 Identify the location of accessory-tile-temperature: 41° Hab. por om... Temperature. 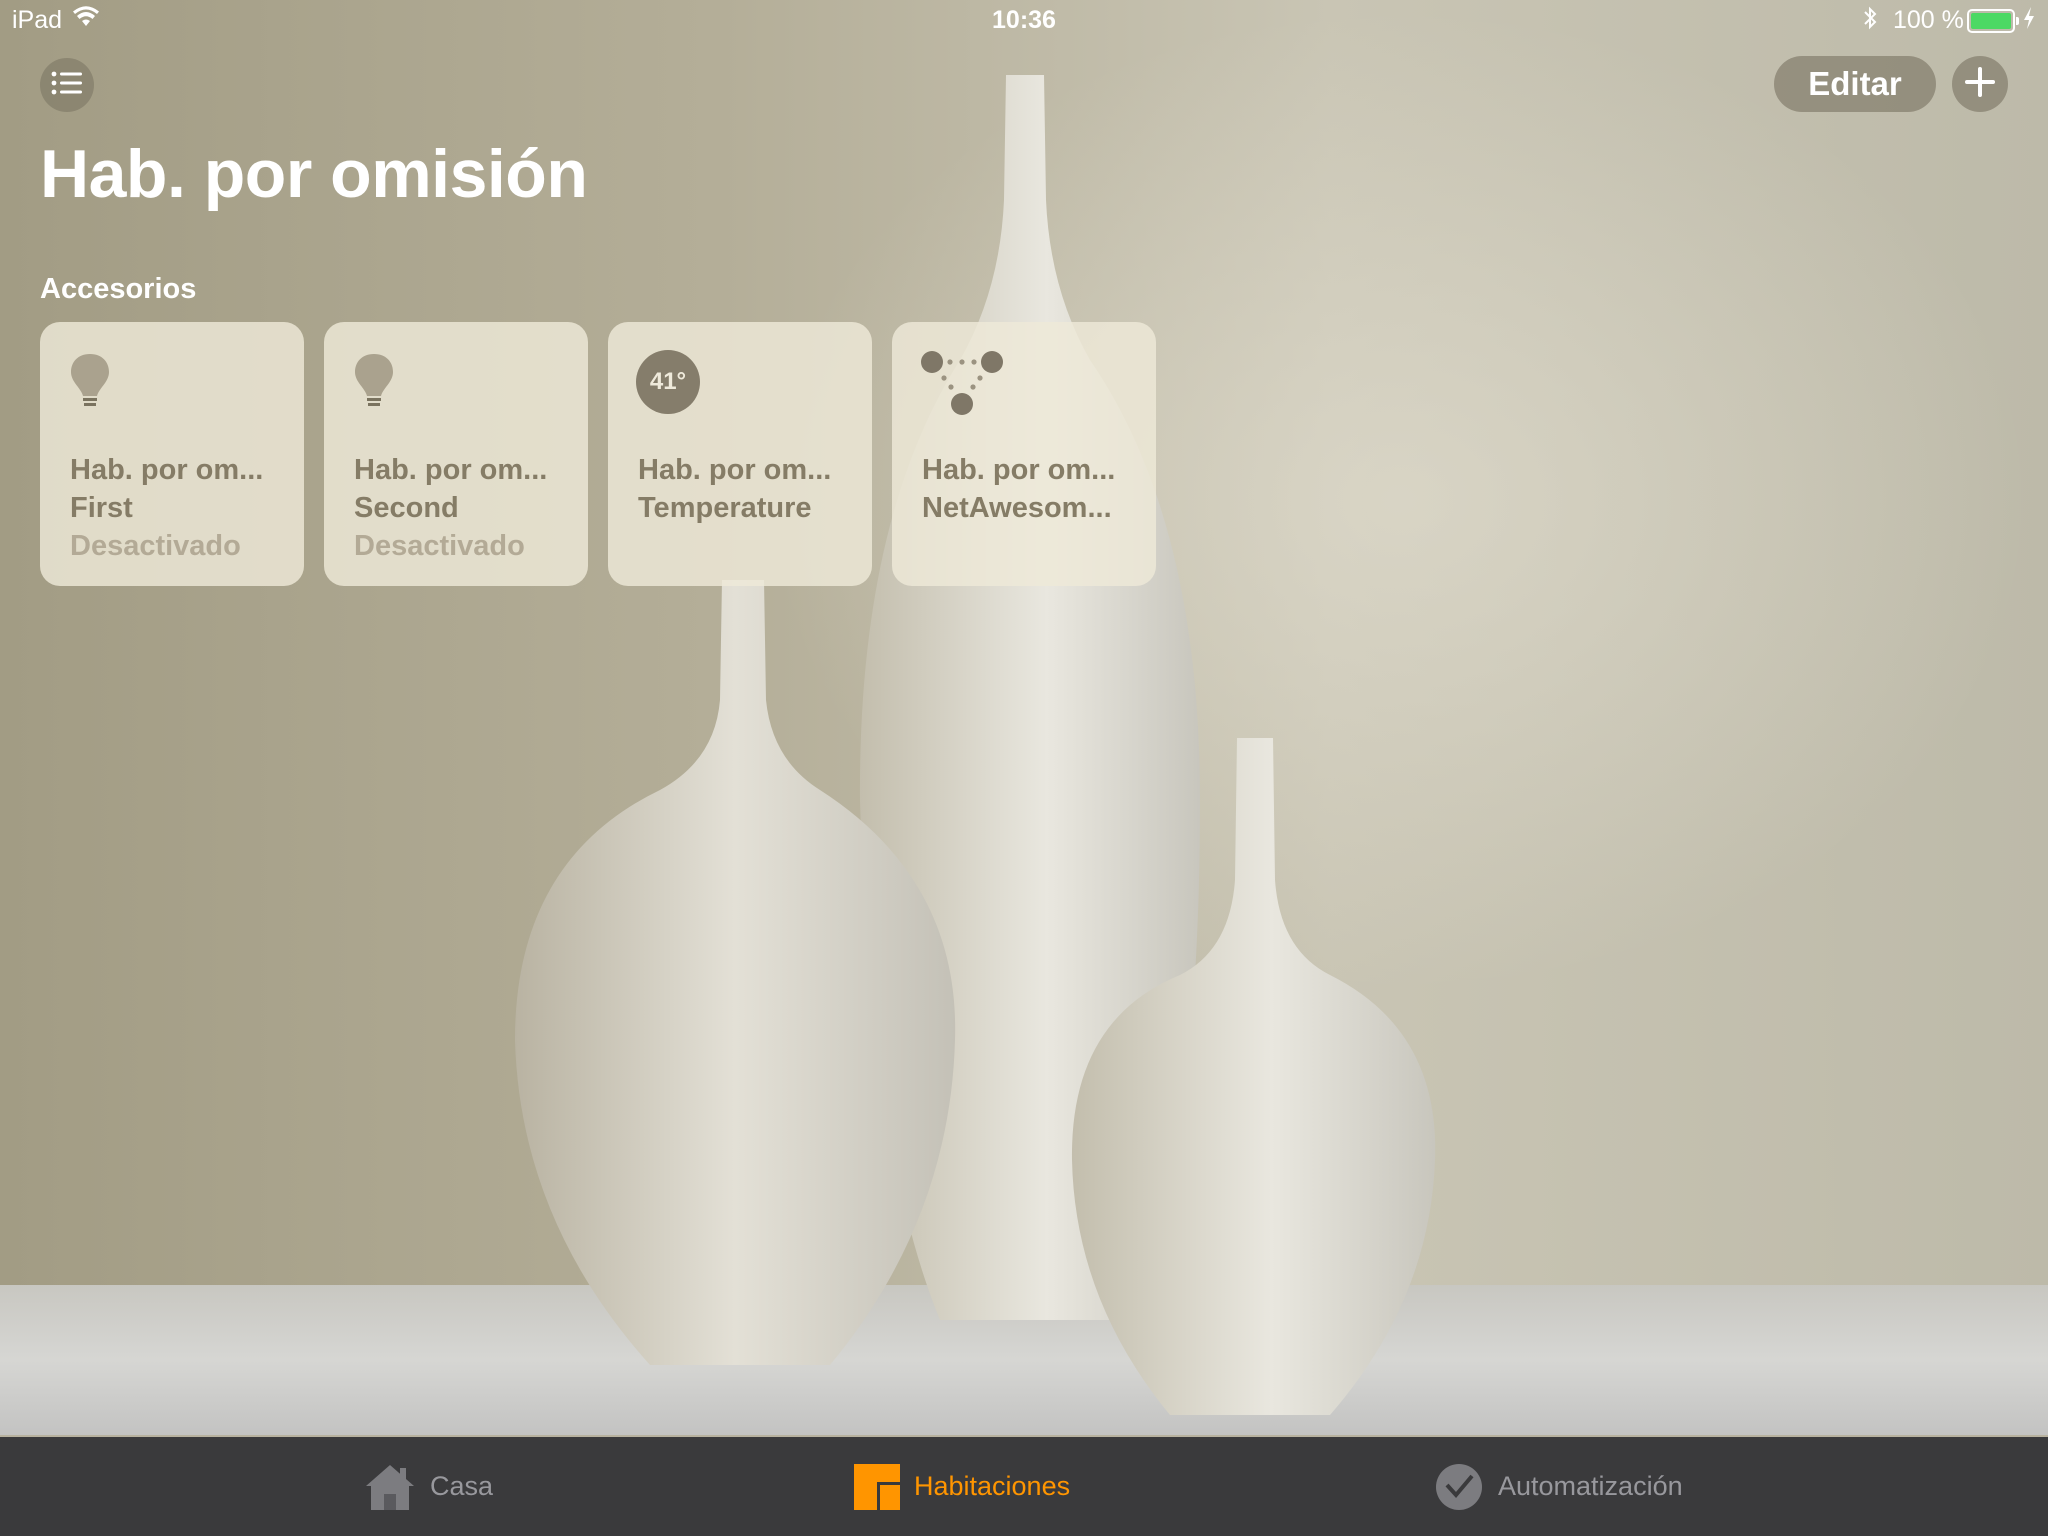
(740, 454).